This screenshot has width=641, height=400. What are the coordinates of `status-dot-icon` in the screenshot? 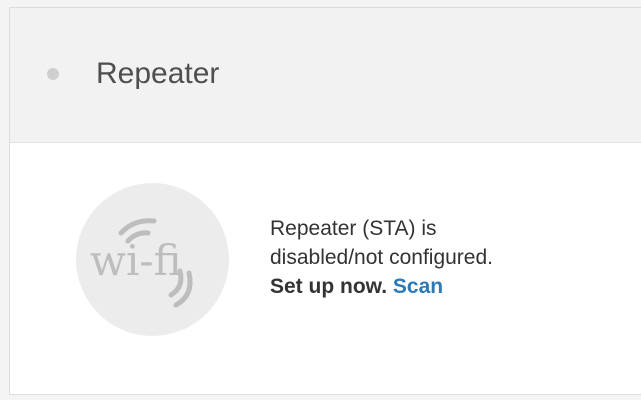 It's located at (53, 74).